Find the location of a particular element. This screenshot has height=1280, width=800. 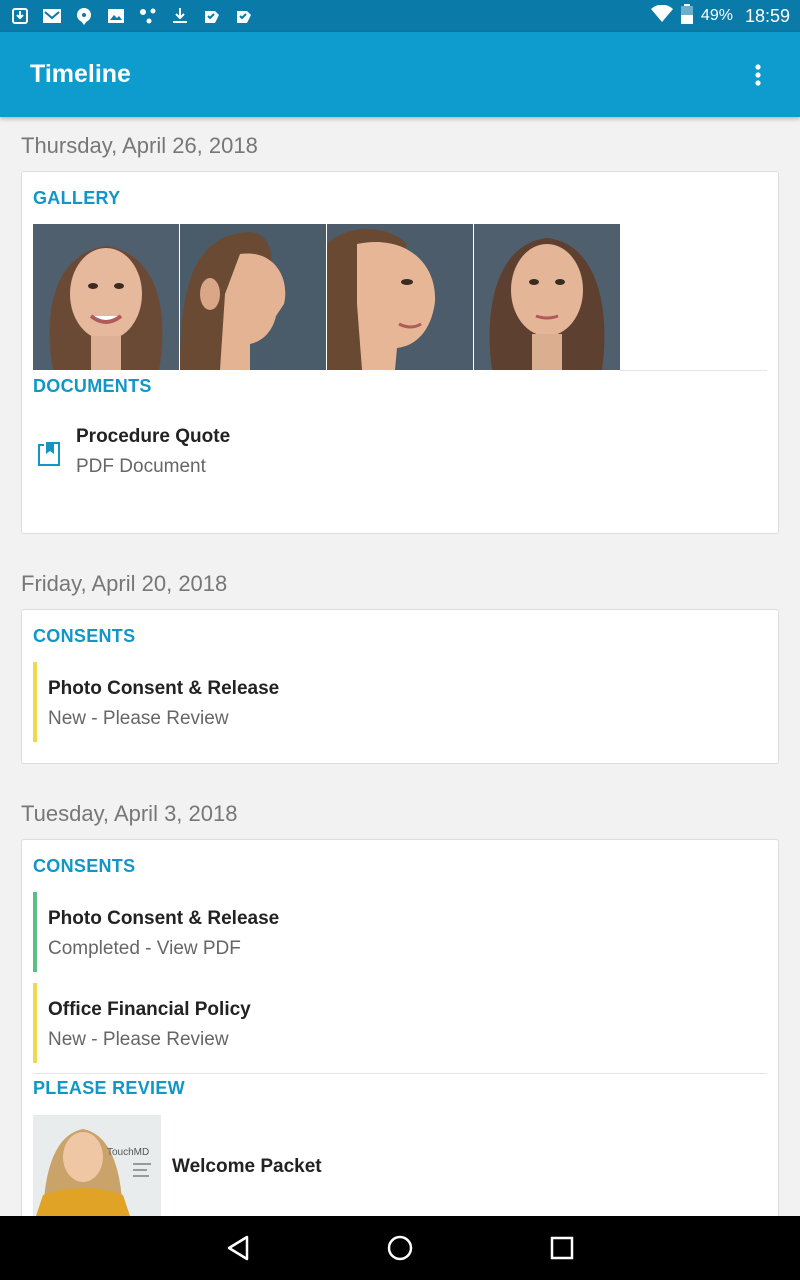

document-type: PDF Document is located at coordinates (141, 466).